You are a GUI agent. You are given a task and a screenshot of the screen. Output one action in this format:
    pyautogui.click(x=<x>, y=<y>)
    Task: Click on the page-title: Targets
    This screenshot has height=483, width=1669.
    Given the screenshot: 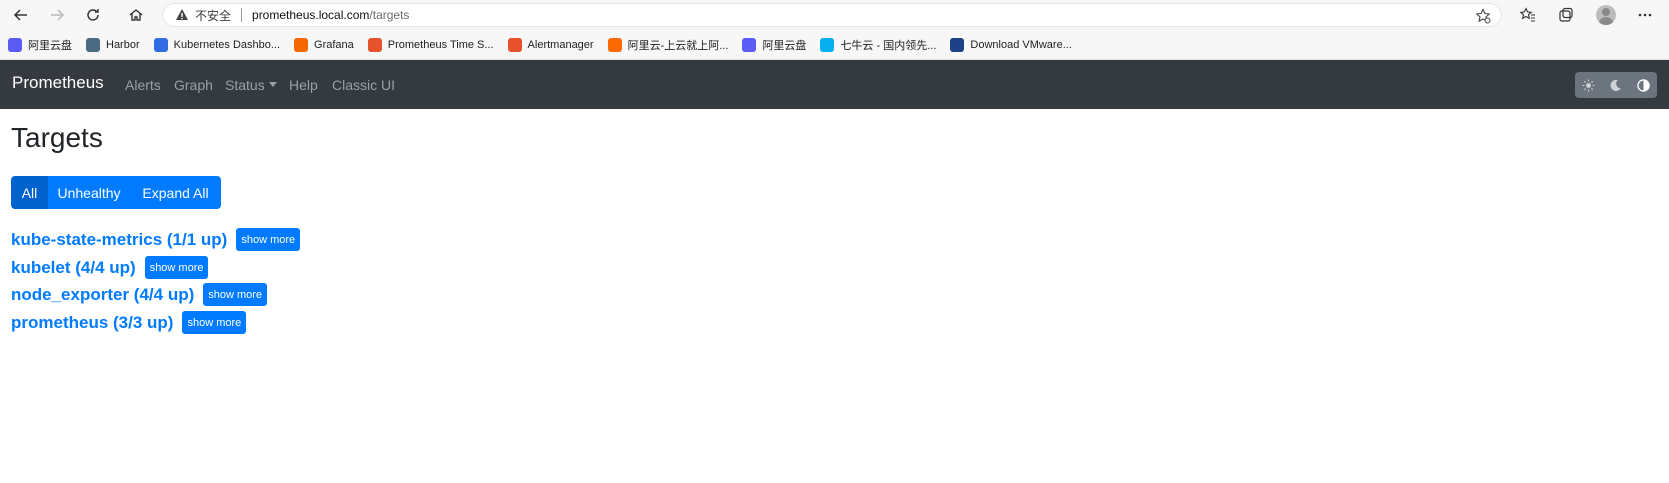 What is the action you would take?
    pyautogui.click(x=57, y=137)
    